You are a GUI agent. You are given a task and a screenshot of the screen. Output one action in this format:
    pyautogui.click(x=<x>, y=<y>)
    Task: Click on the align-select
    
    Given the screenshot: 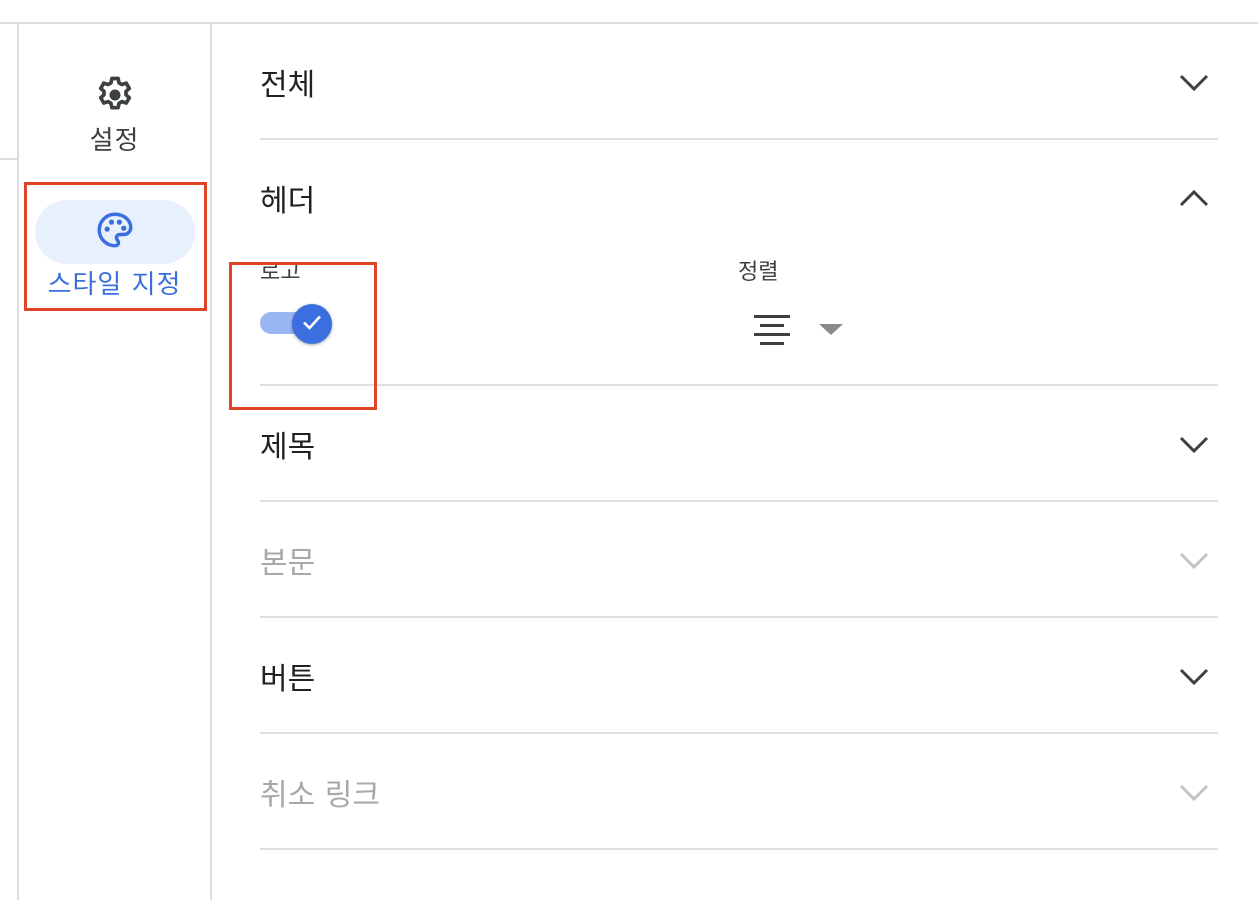 What is the action you would take?
    pyautogui.click(x=802, y=332)
    